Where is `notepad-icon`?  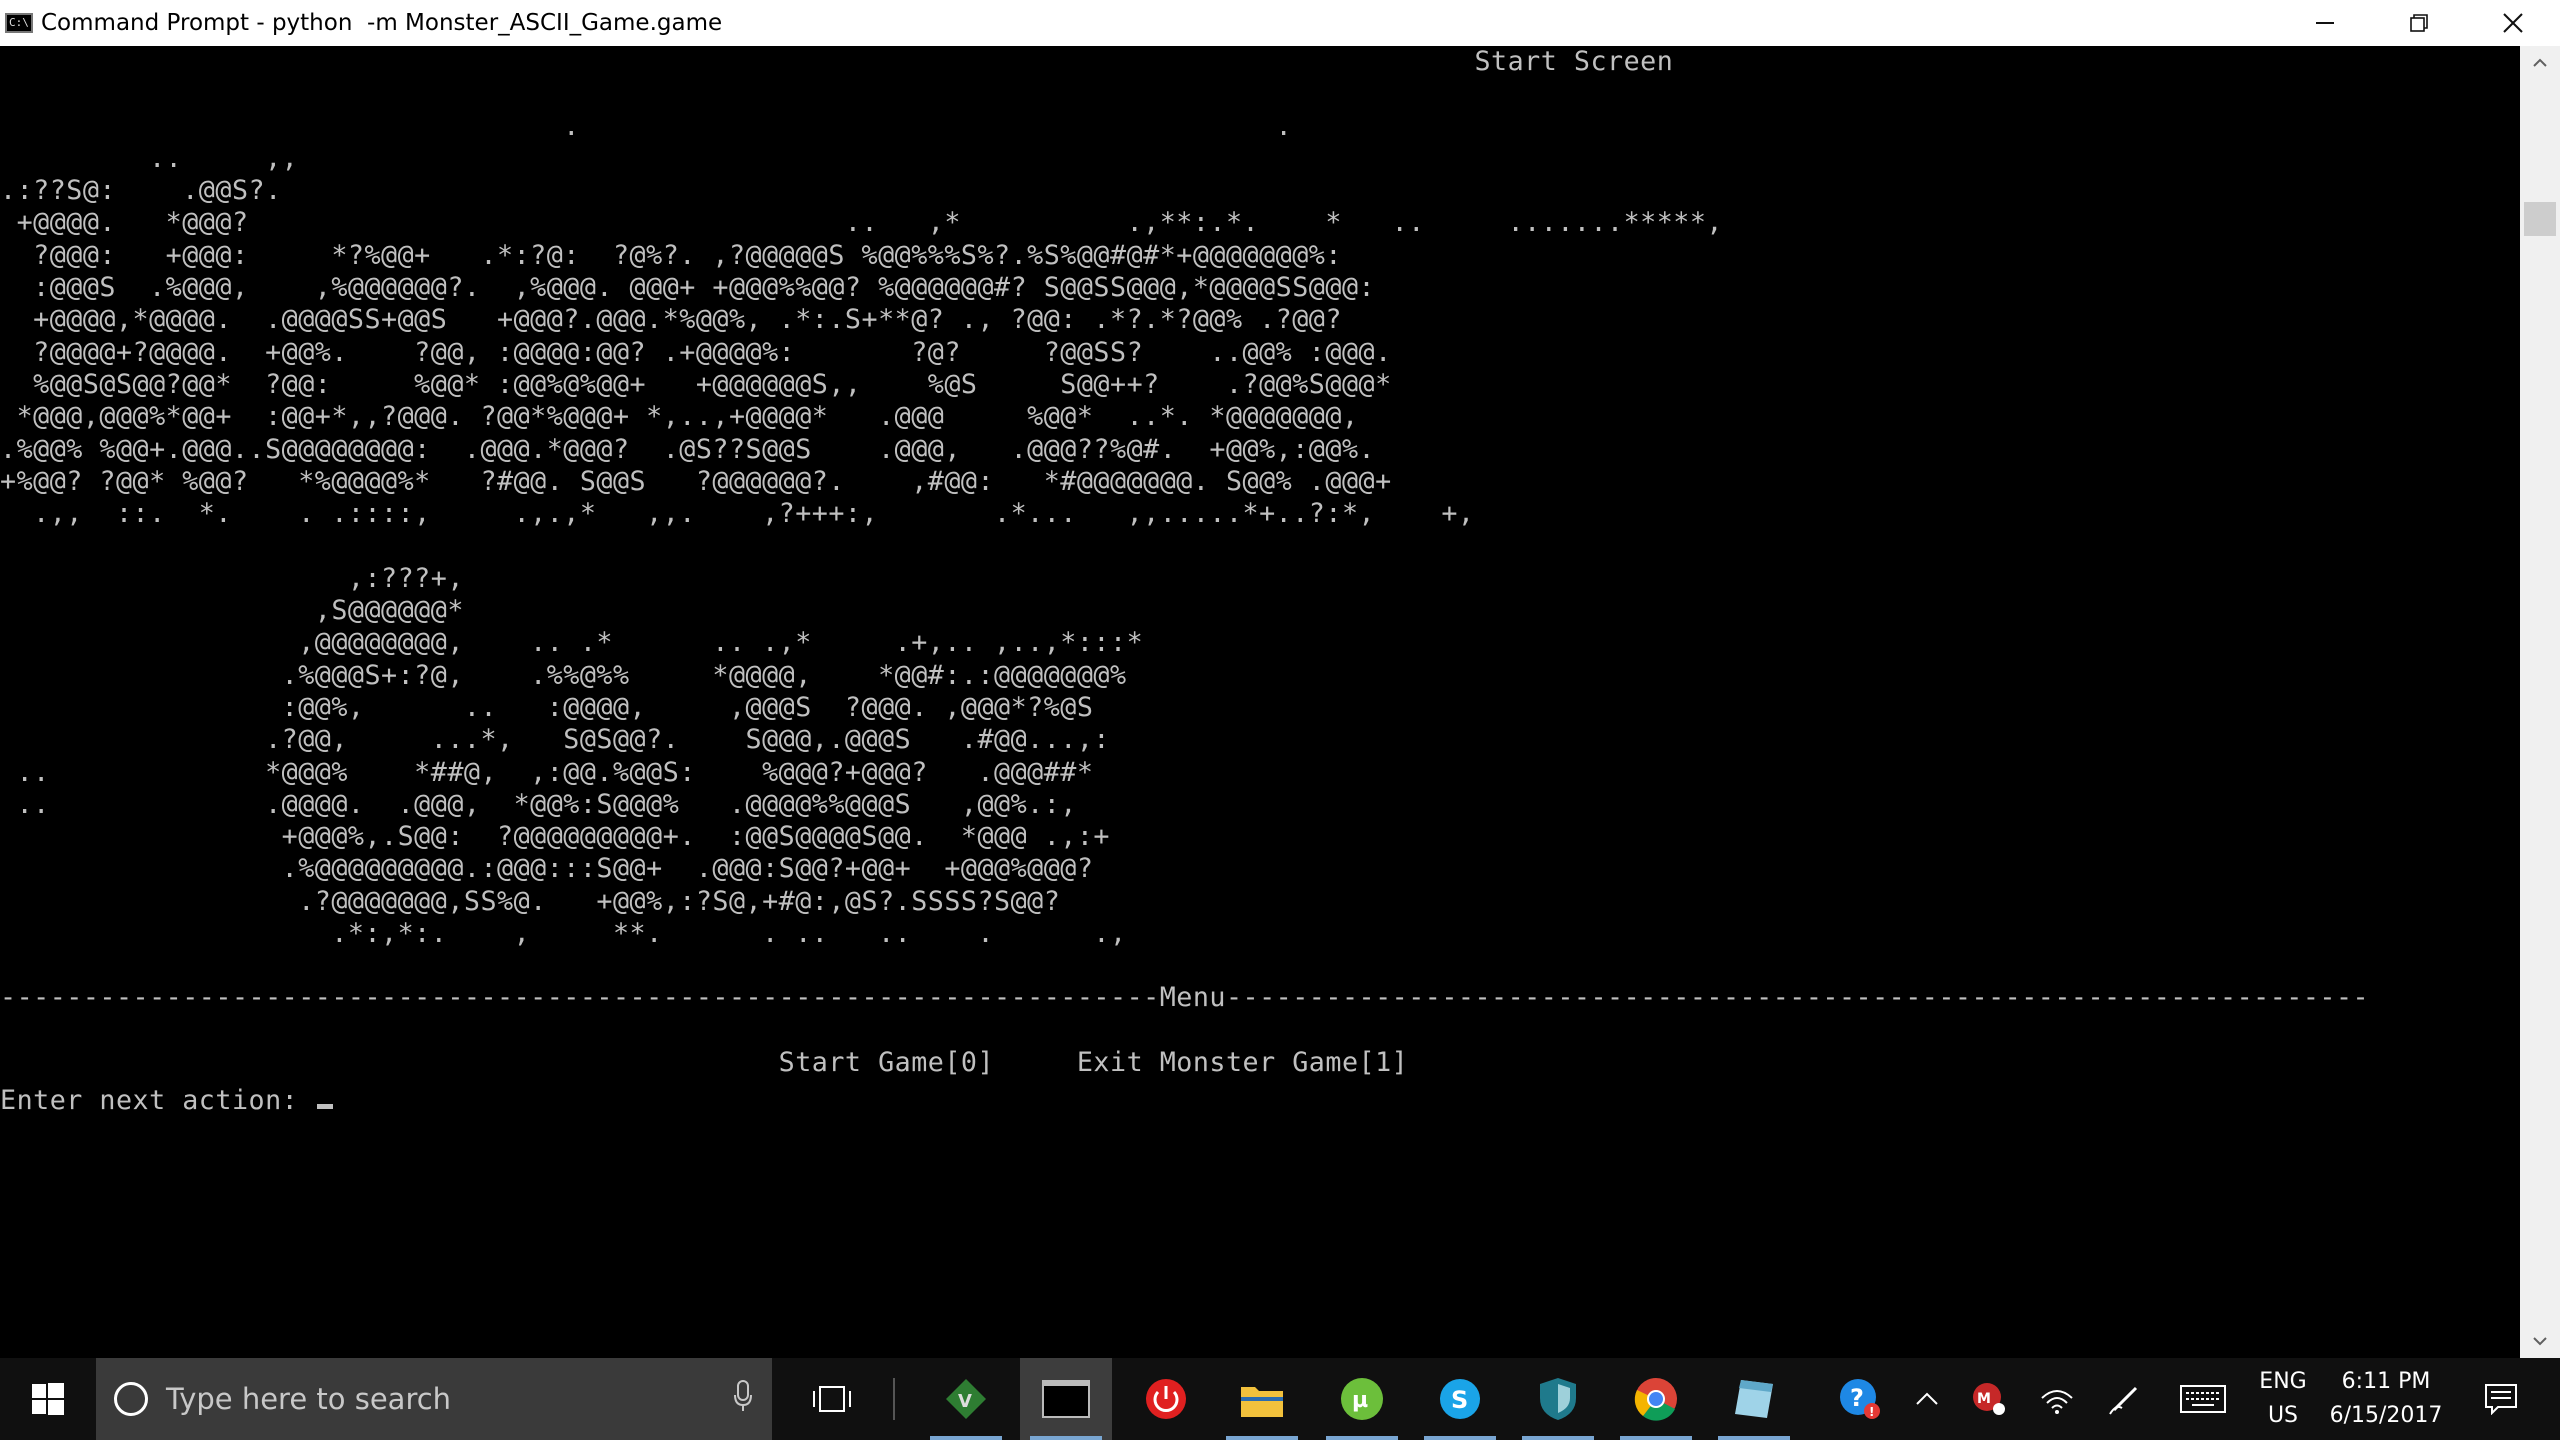
notepad-icon is located at coordinates (1754, 1399).